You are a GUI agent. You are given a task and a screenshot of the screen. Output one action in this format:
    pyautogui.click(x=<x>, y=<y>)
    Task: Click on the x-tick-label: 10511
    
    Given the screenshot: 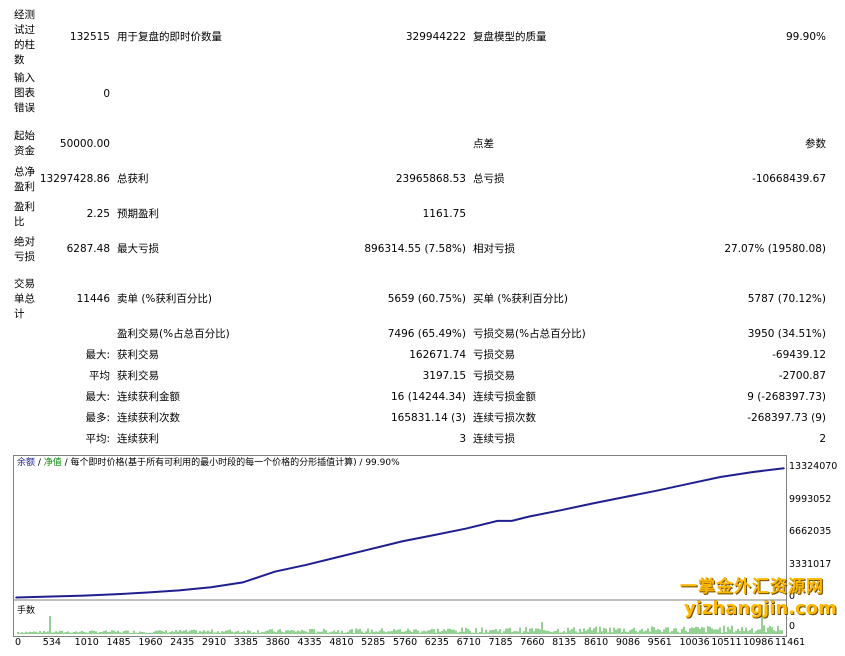 What is the action you would take?
    pyautogui.click(x=726, y=642)
    